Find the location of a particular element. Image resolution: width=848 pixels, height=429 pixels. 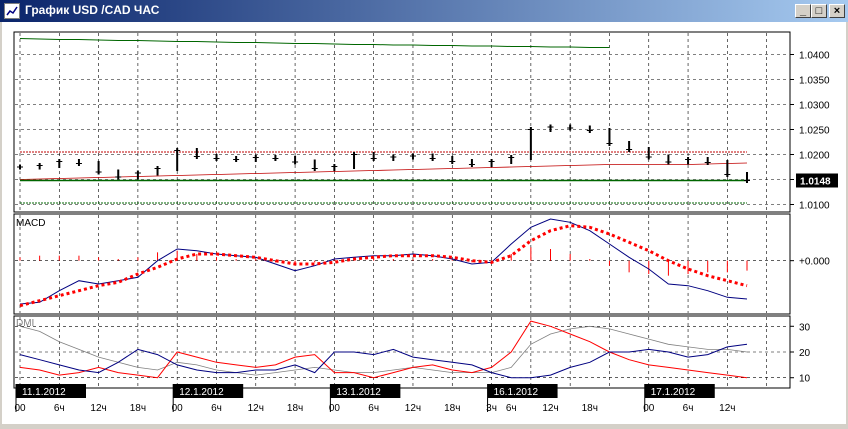

maximize-button: □ is located at coordinates (819, 11).